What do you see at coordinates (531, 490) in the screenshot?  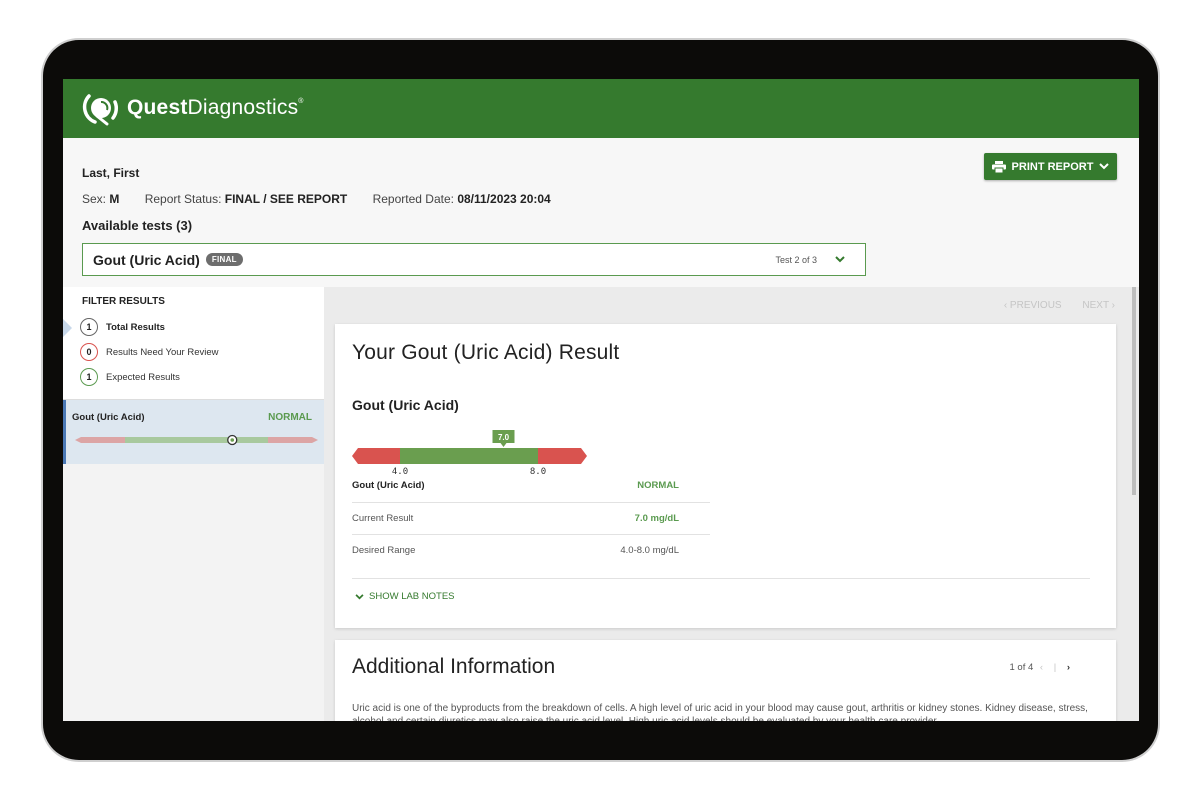 I see `table-row: Gout (Uric Acid) NORMAL` at bounding box center [531, 490].